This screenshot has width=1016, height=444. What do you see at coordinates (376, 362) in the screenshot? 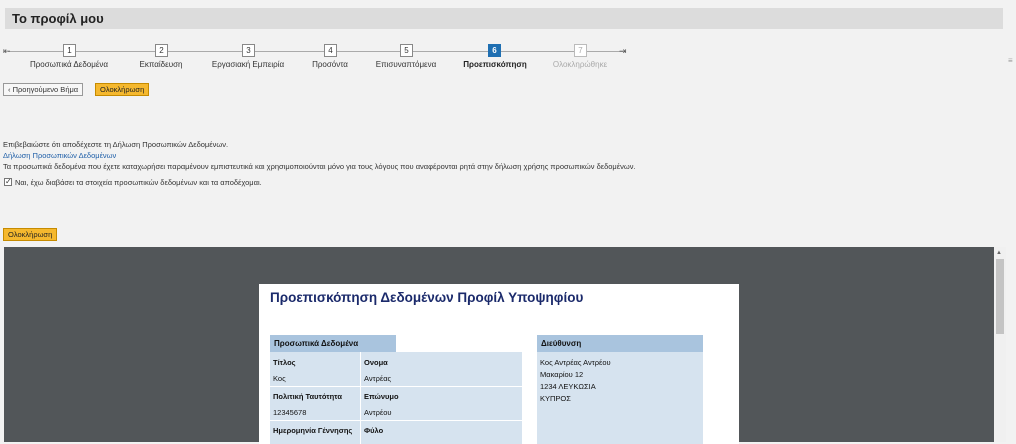
I see `first-name-label: Ονομα` at bounding box center [376, 362].